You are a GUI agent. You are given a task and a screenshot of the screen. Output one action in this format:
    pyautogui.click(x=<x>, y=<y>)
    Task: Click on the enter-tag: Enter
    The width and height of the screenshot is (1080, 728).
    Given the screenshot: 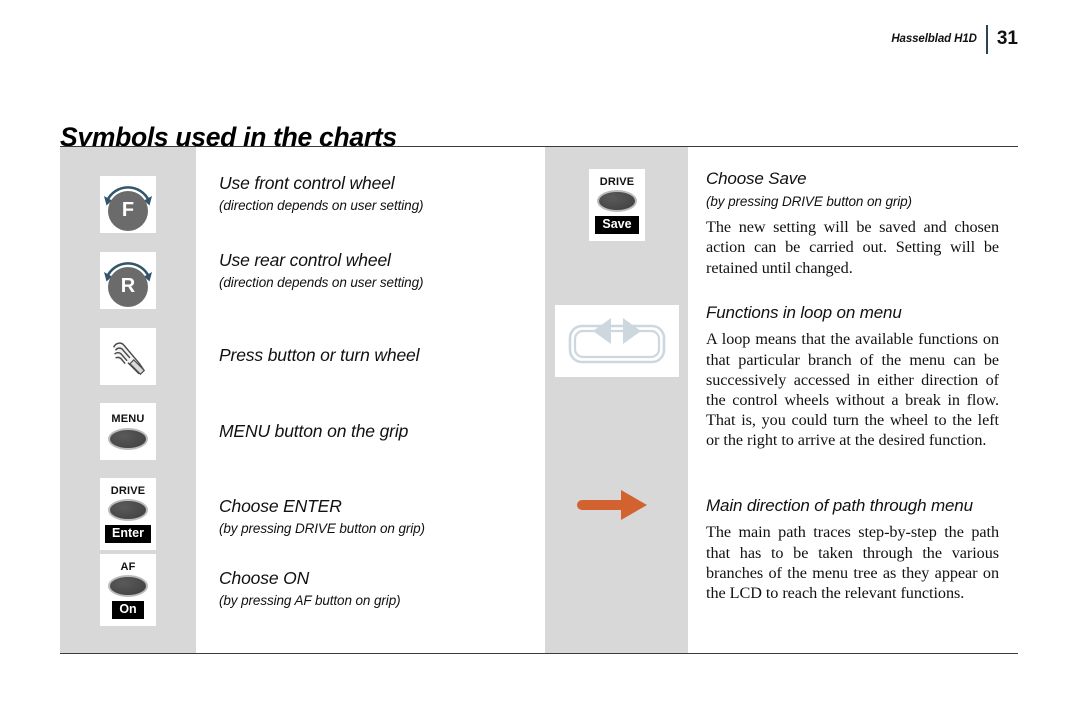 What is the action you would take?
    pyautogui.click(x=128, y=534)
    